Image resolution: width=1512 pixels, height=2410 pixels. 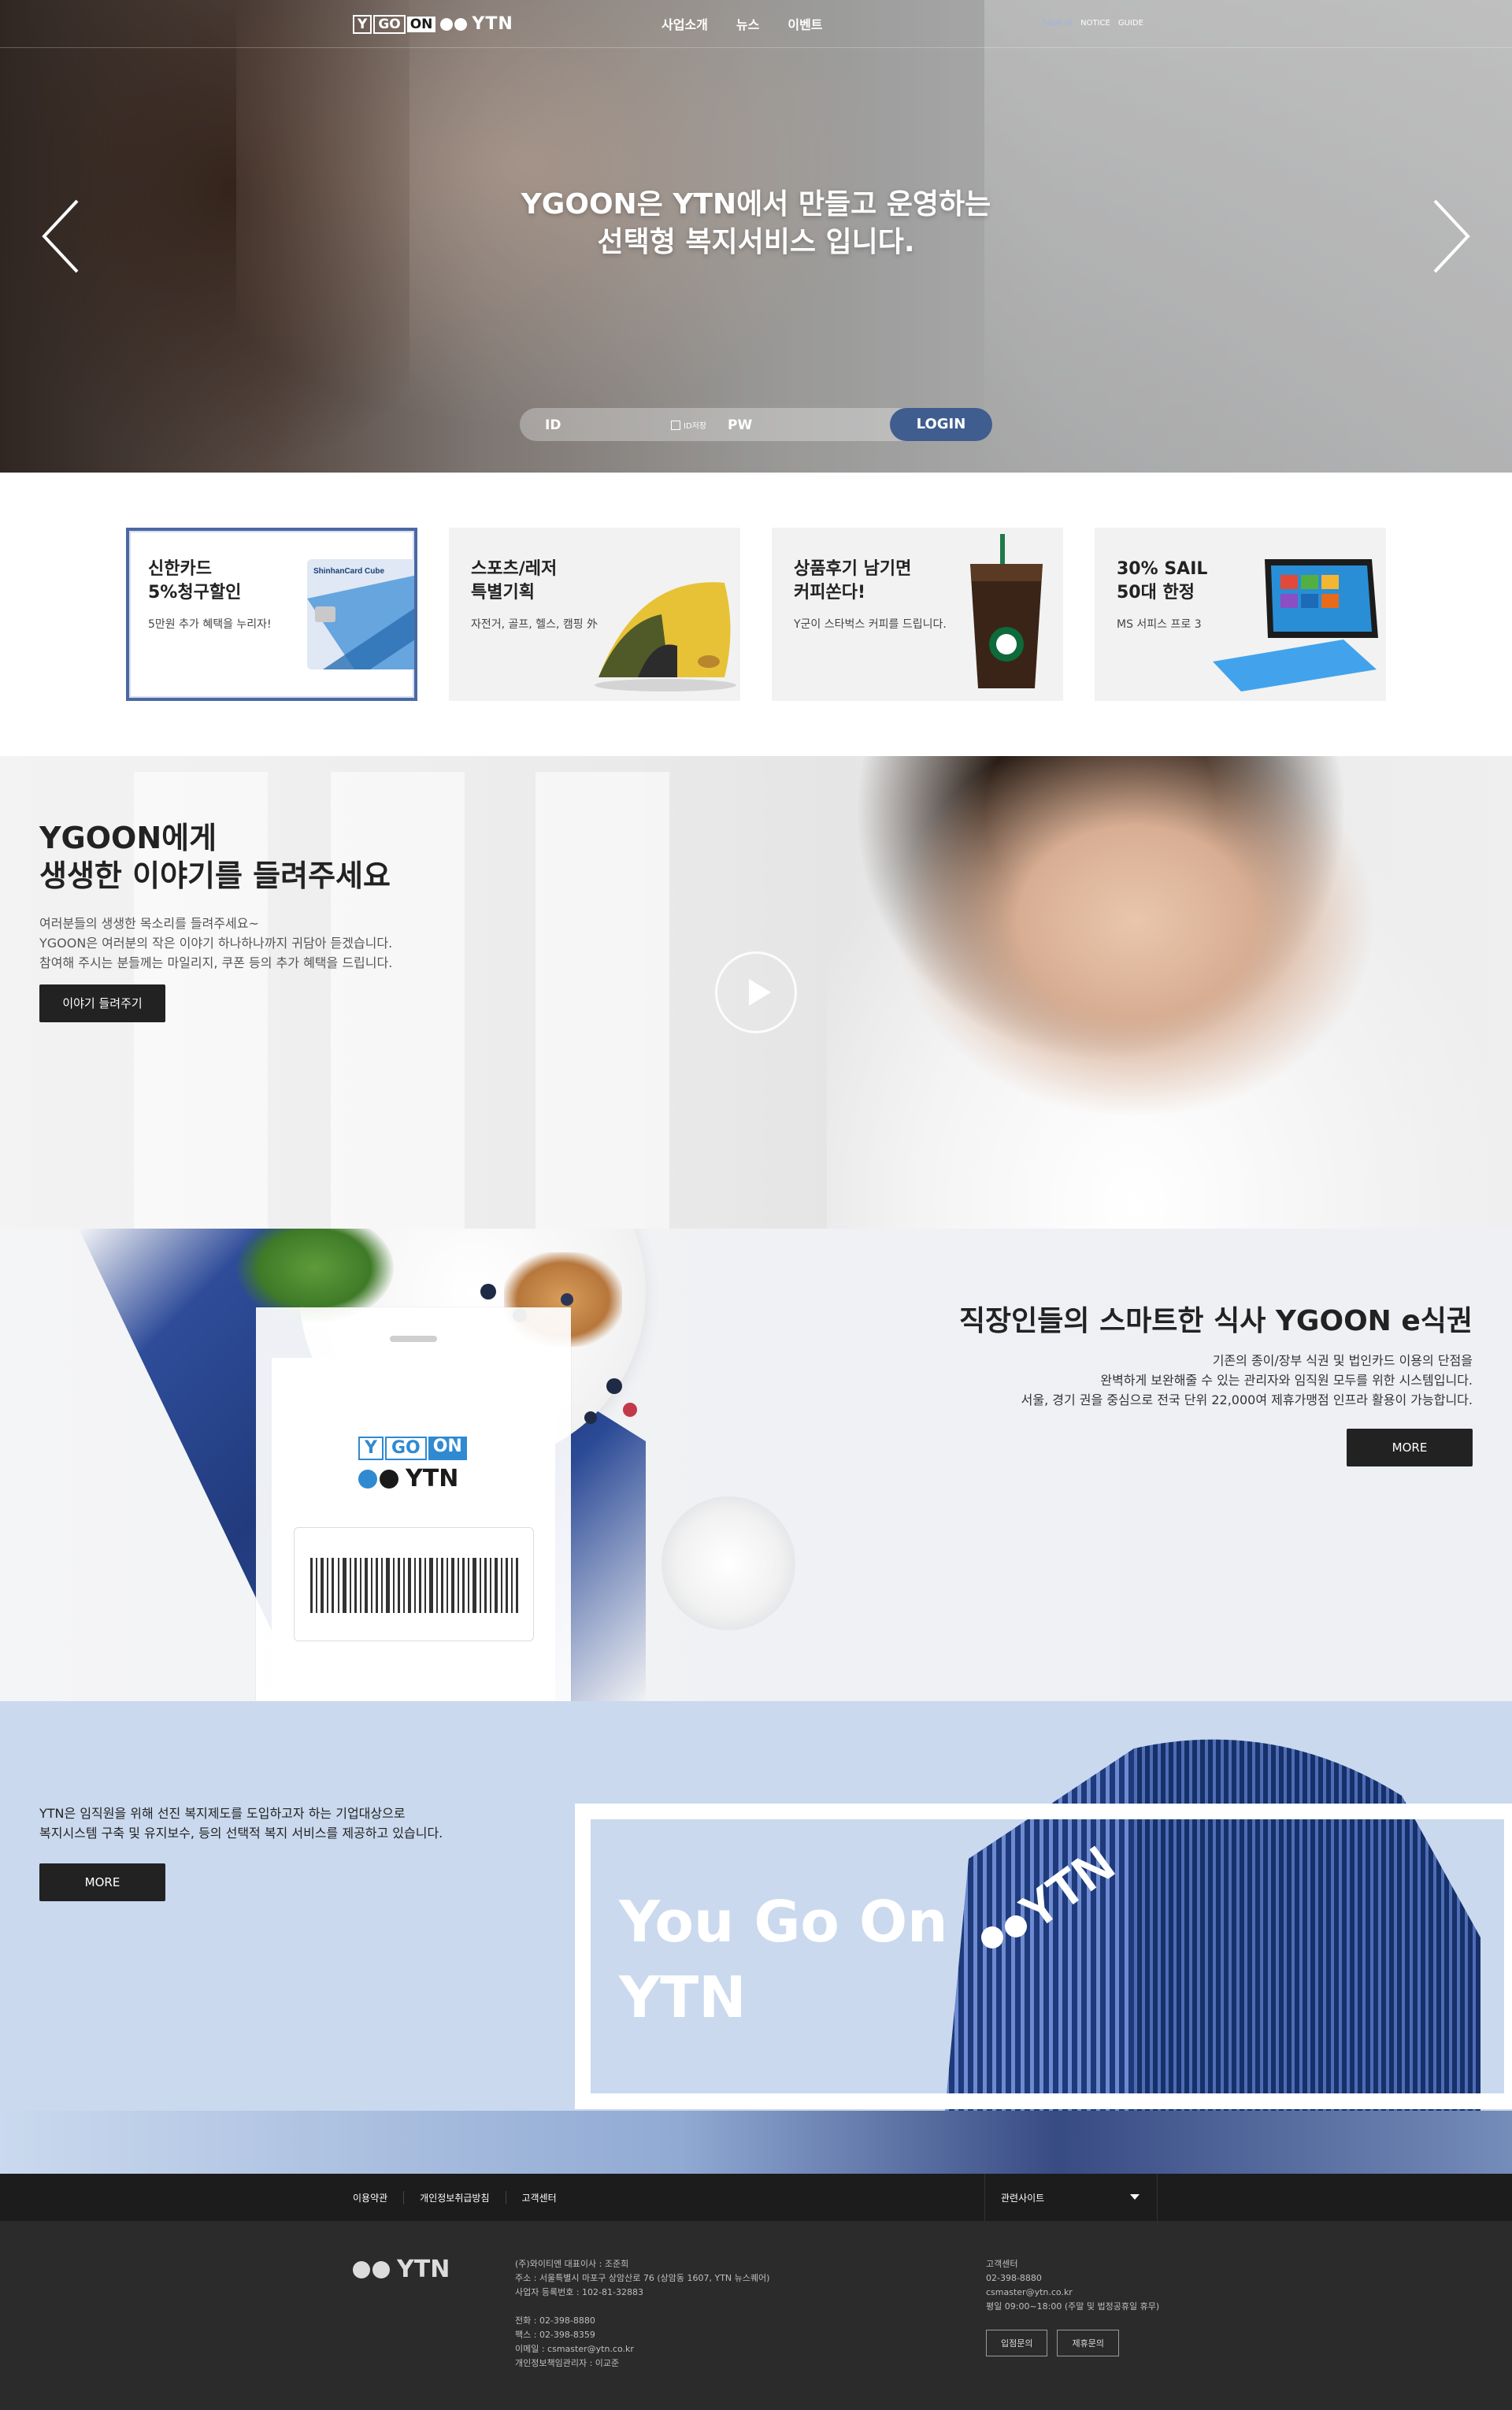 I want to click on tent-icon, so click(x=665, y=636).